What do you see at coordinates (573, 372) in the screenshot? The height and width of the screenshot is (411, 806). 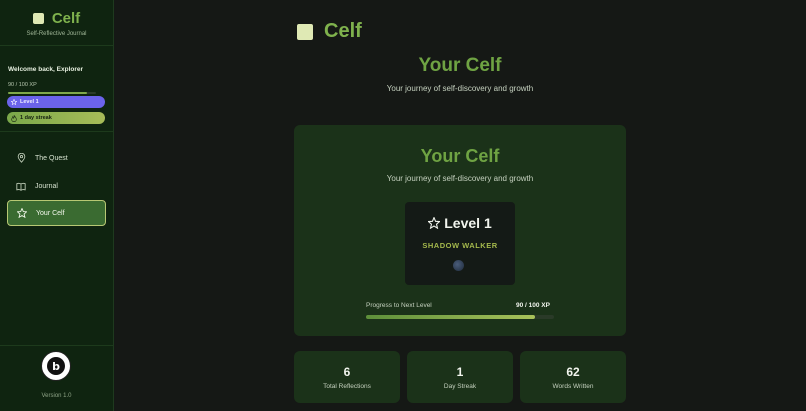 I see `stat-value: 62` at bounding box center [573, 372].